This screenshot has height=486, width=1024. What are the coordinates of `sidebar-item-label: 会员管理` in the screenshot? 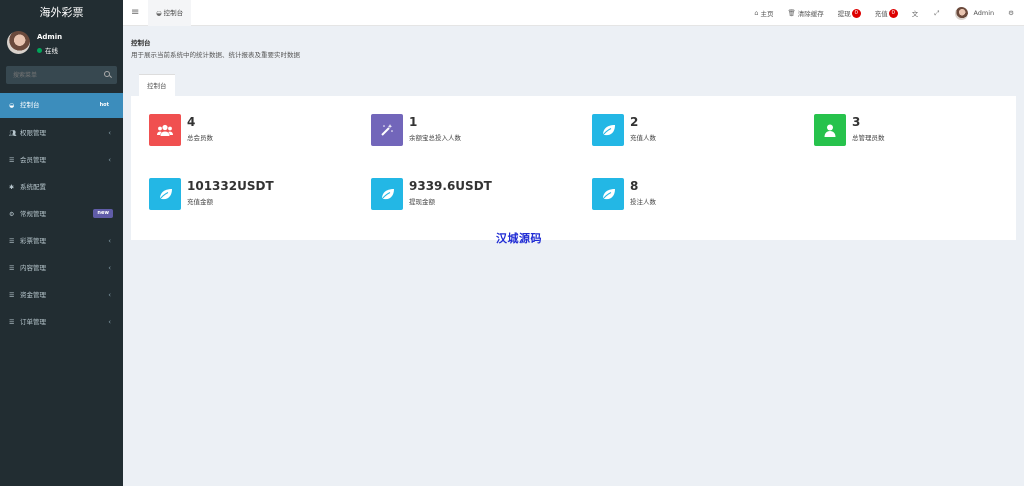 It's located at (33, 160).